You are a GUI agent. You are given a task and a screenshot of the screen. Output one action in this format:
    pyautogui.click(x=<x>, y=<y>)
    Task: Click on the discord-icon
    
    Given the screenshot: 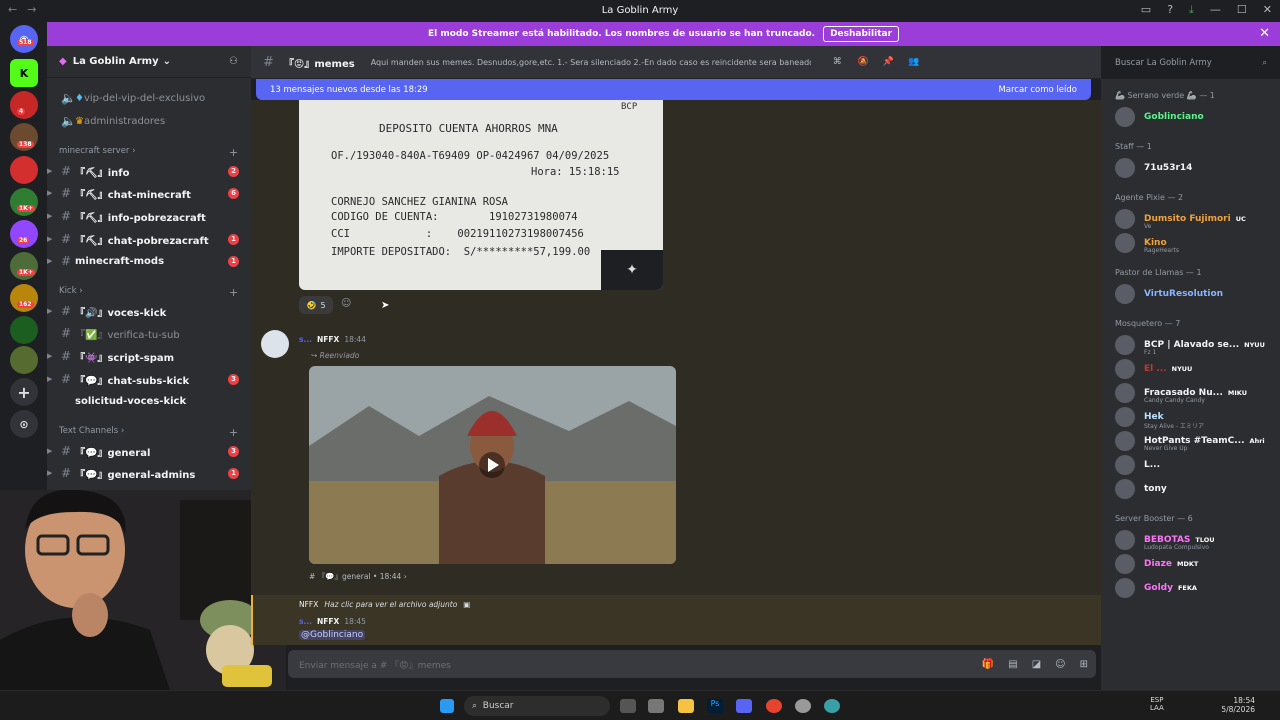 What is the action you would take?
    pyautogui.click(x=744, y=706)
    